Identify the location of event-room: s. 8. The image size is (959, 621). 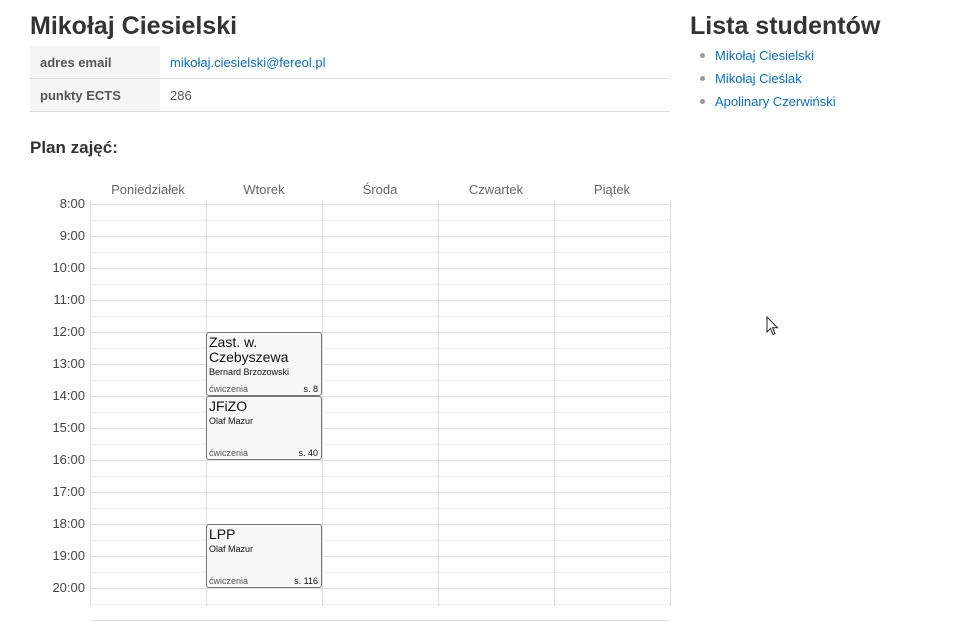
(310, 389).